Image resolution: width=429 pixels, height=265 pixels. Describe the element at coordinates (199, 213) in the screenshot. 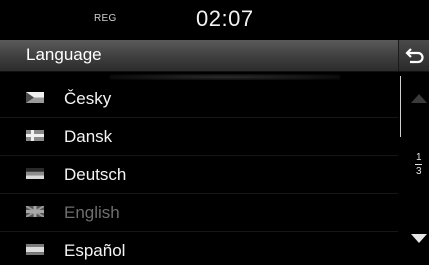

I see `language-item-english: English` at that location.